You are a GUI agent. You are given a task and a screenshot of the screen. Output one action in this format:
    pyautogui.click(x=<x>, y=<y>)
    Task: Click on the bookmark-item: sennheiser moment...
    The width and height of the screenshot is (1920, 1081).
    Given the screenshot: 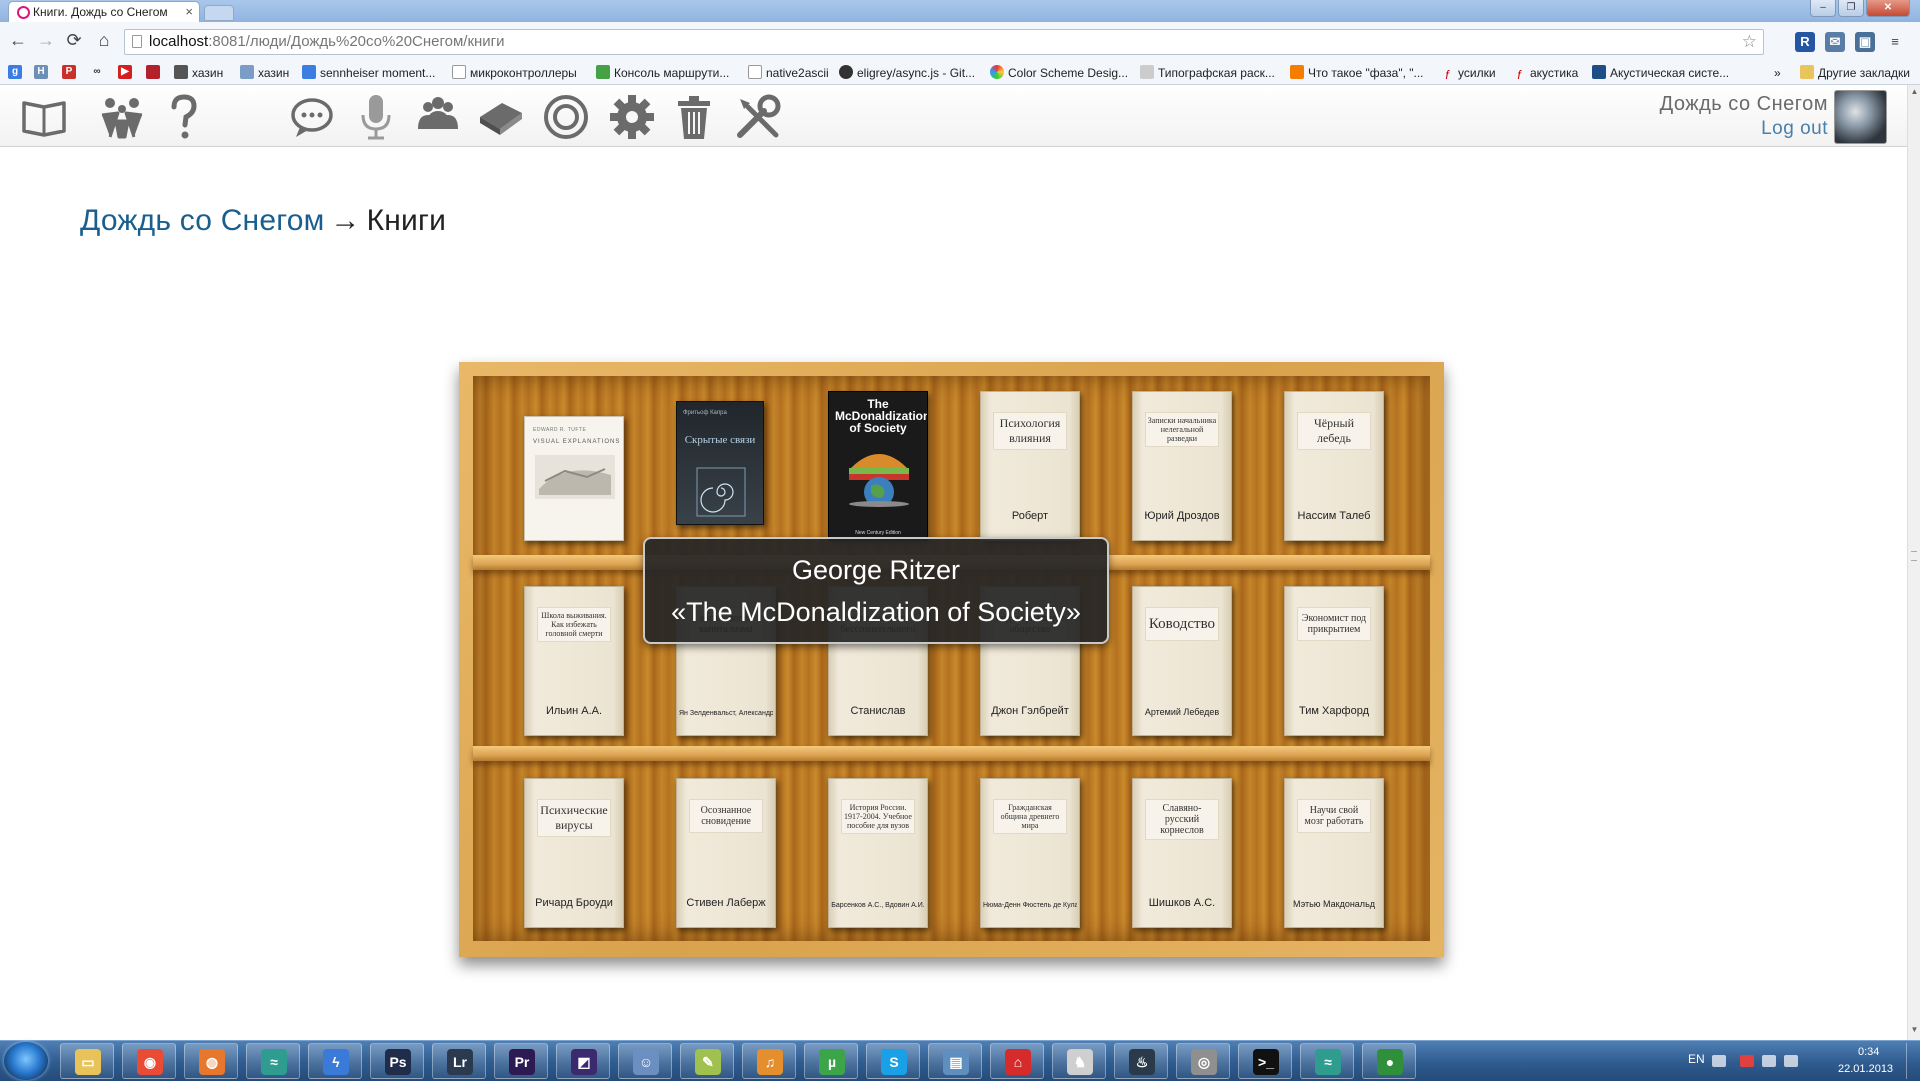 What is the action you would take?
    pyautogui.click(x=368, y=73)
    